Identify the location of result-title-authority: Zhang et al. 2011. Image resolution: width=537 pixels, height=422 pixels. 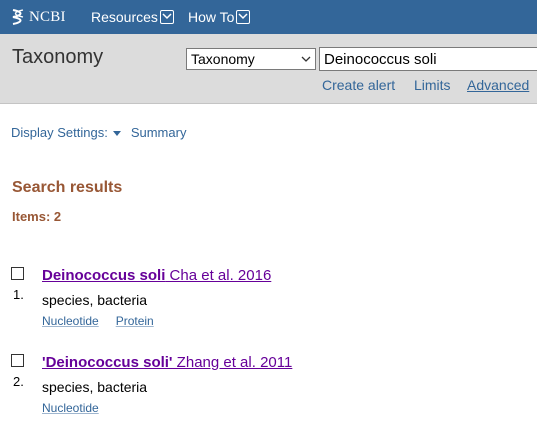
(232, 362).